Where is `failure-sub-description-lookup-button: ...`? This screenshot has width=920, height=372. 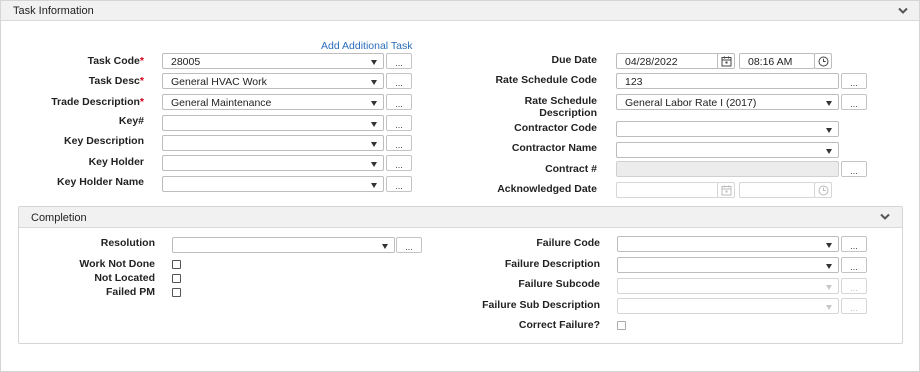
failure-sub-description-lookup-button: ... is located at coordinates (854, 306).